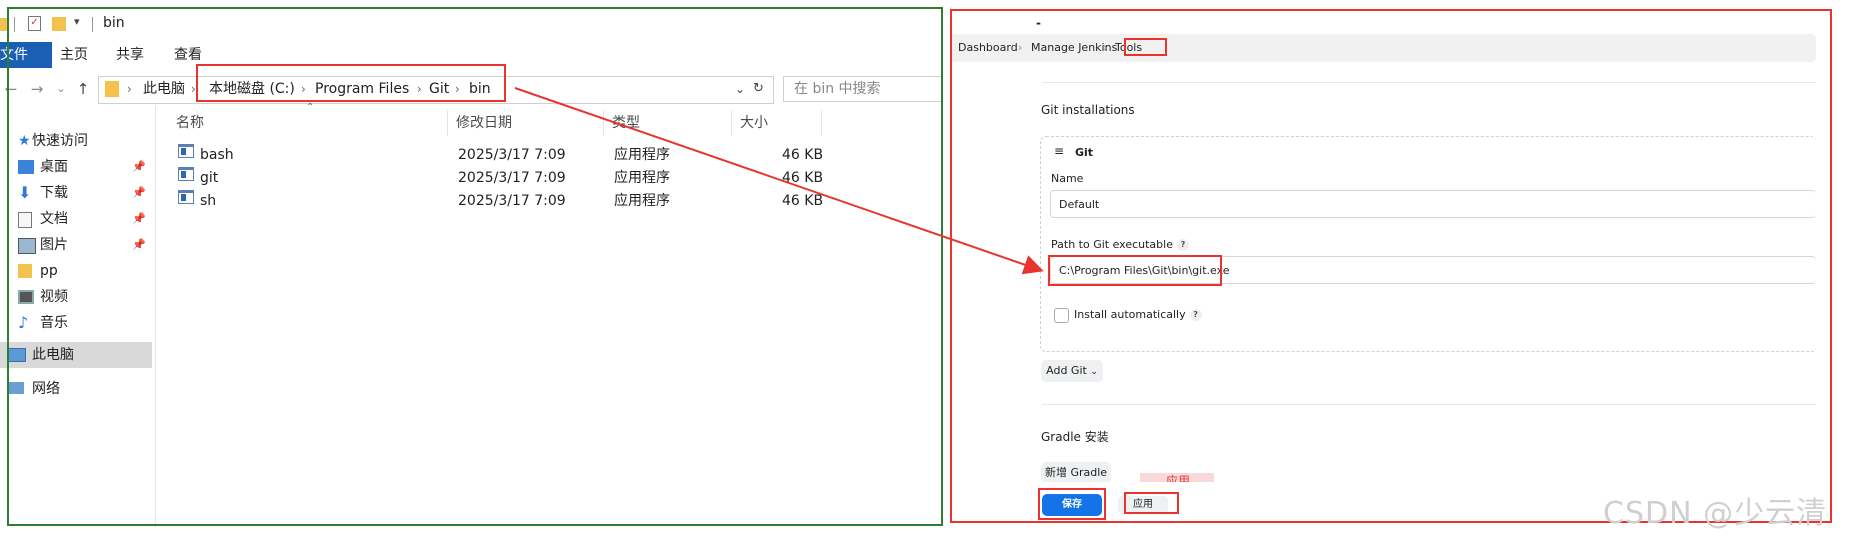 The image size is (1852, 539). What do you see at coordinates (1715, 513) in the screenshot?
I see `watermark: CSDN @少云清` at bounding box center [1715, 513].